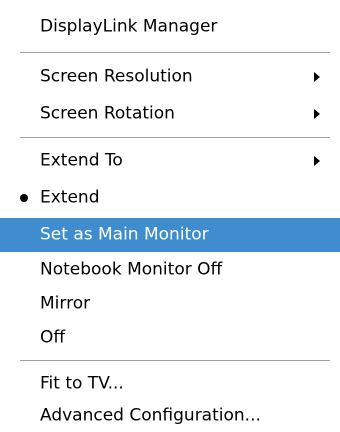  What do you see at coordinates (124, 234) in the screenshot?
I see `menu-item-label: Set as Main Monitor` at bounding box center [124, 234].